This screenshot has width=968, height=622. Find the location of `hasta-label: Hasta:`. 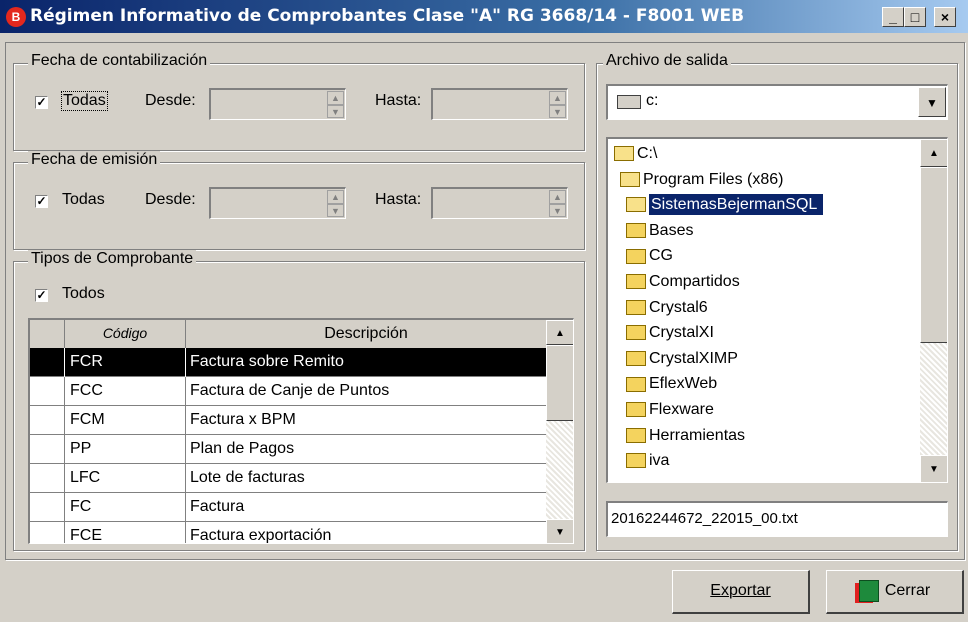

hasta-label: Hasta: is located at coordinates (398, 100).